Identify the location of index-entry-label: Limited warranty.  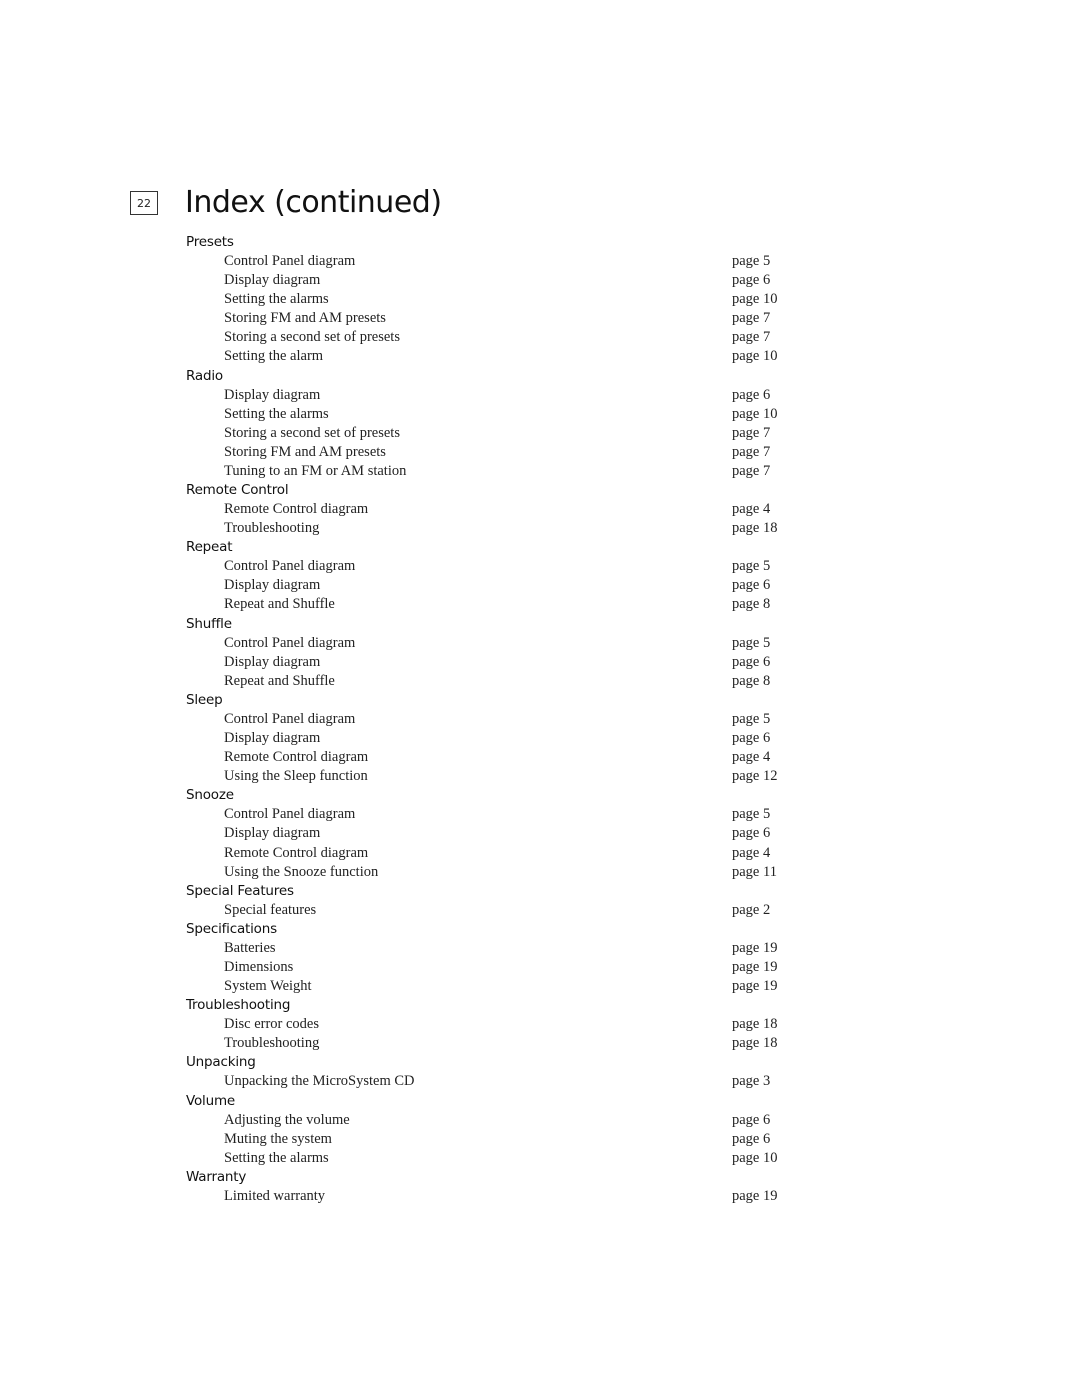
(275, 1195).